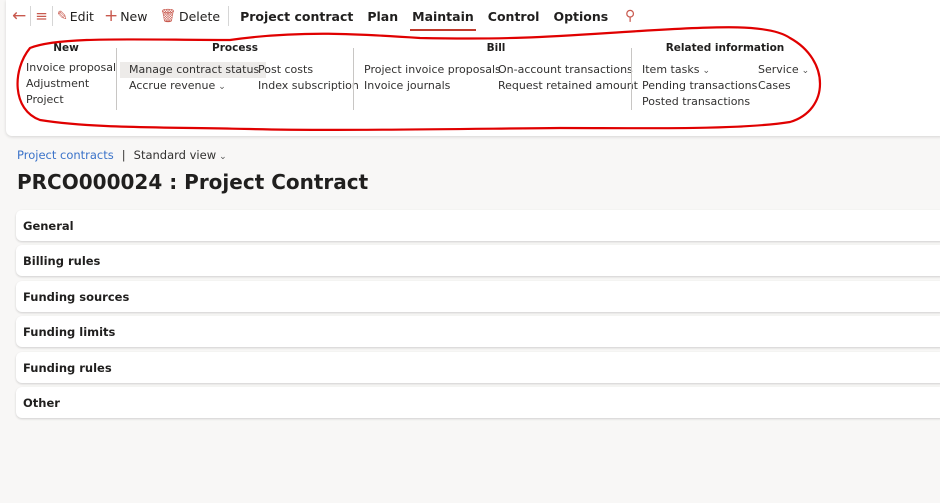  What do you see at coordinates (478, 225) in the screenshot?
I see `fasttab-general: General` at bounding box center [478, 225].